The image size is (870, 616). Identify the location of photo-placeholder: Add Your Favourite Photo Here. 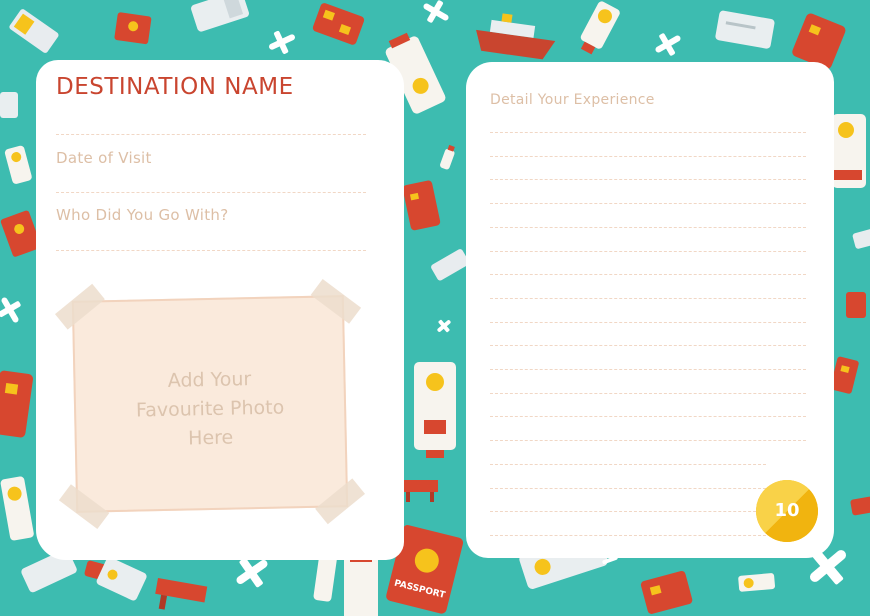
(210, 404).